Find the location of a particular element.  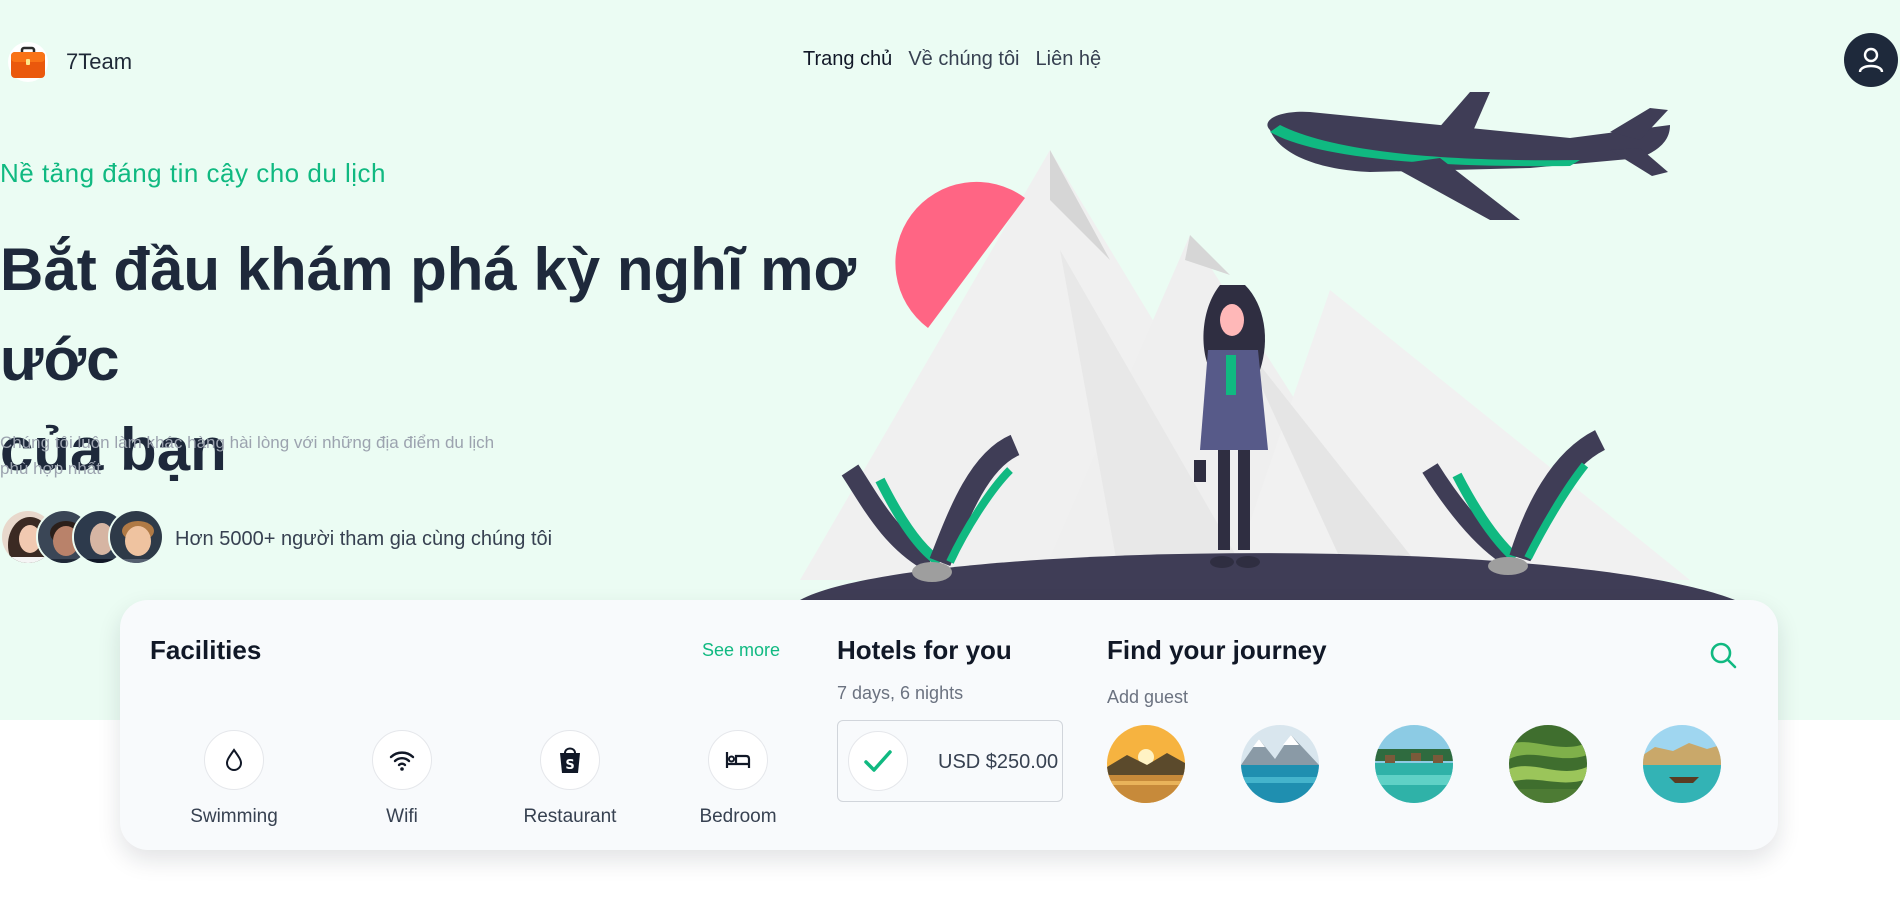

hotels-title: Hotels for you is located at coordinates (924, 650).